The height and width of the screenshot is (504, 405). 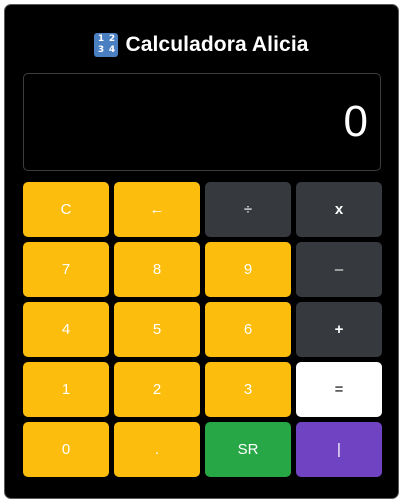 I want to click on add-button: +, so click(x=339, y=329).